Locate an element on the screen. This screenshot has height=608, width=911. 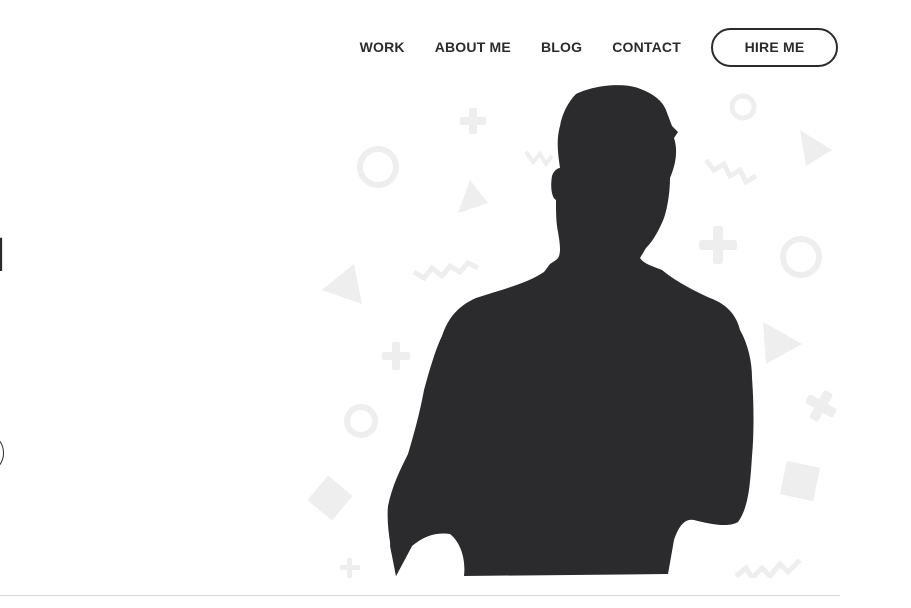
nav-link-contact: CONTACT is located at coordinates (646, 47).